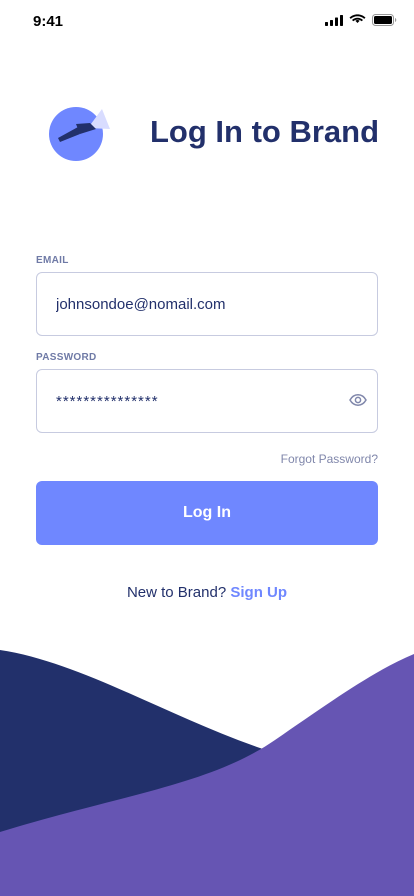 This screenshot has width=414, height=896. What do you see at coordinates (52, 260) in the screenshot?
I see `email-label: EMAIL` at bounding box center [52, 260].